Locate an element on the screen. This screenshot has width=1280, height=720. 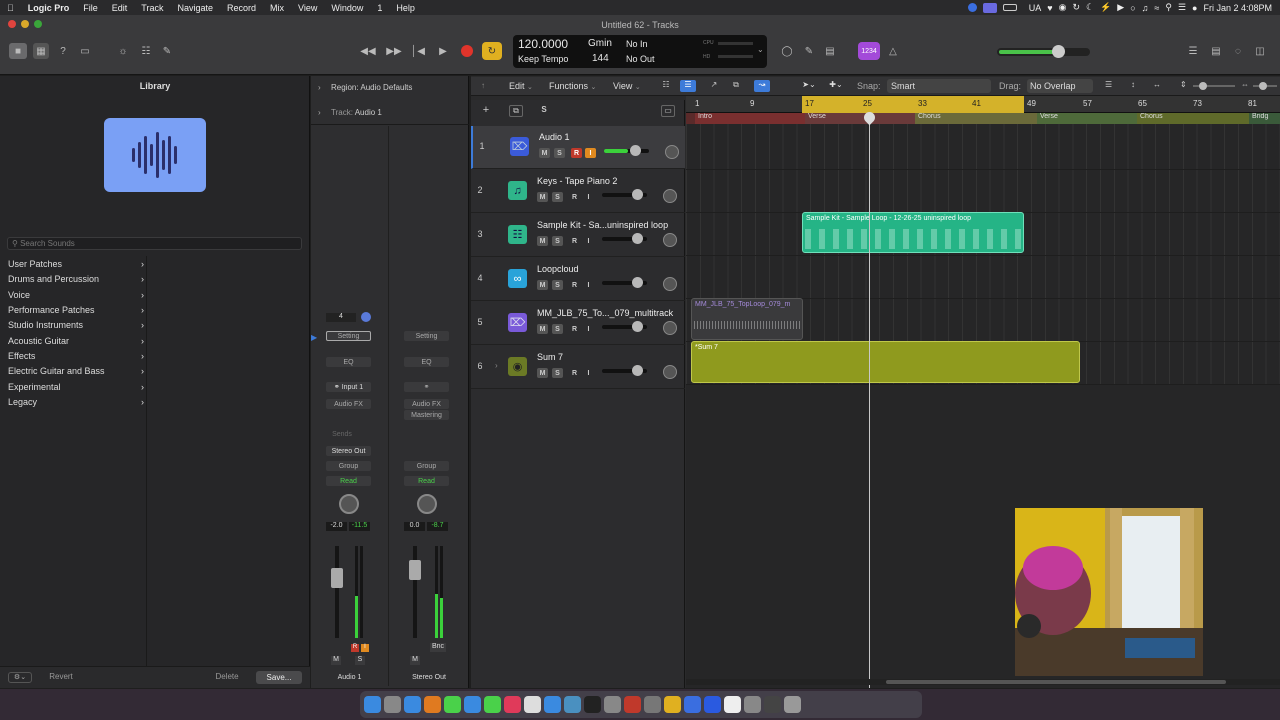
wifi-icon: ≈ is located at coordinates (1156, 8).